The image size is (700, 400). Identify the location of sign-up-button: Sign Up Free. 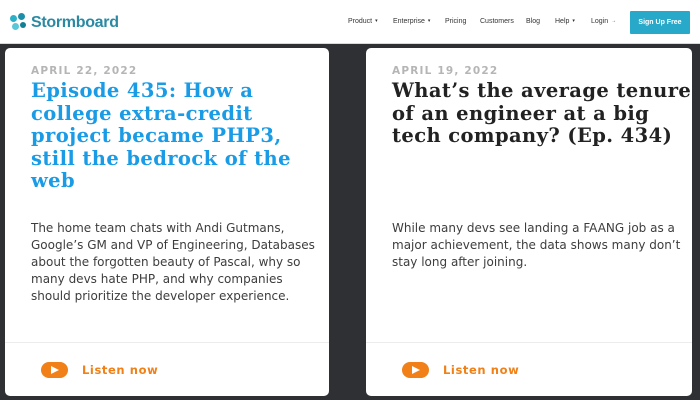
(660, 22).